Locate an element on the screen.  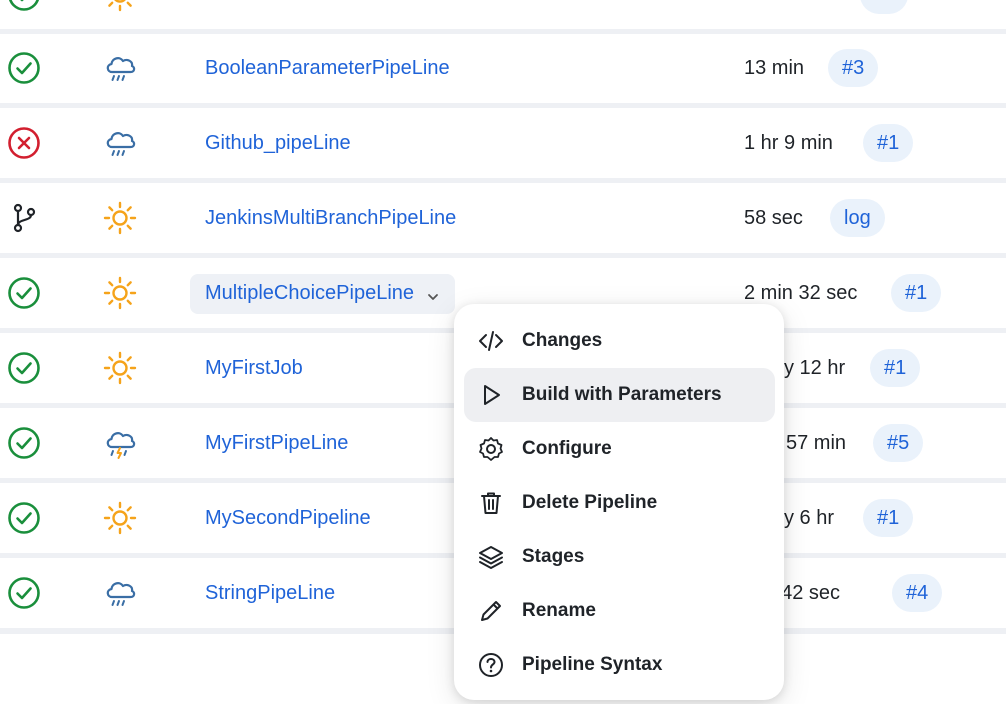
menu-item-pipeline-syntax: Pipeline Syntax is located at coordinates (619, 665).